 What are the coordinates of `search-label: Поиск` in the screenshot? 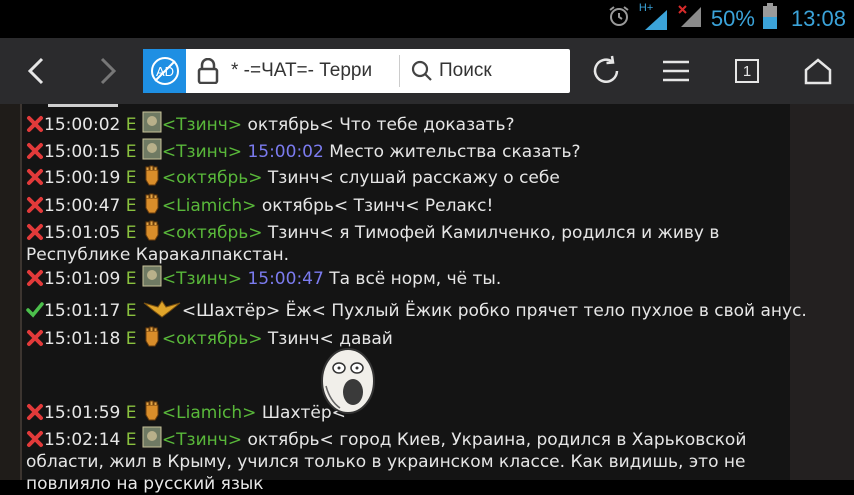 It's located at (465, 71).